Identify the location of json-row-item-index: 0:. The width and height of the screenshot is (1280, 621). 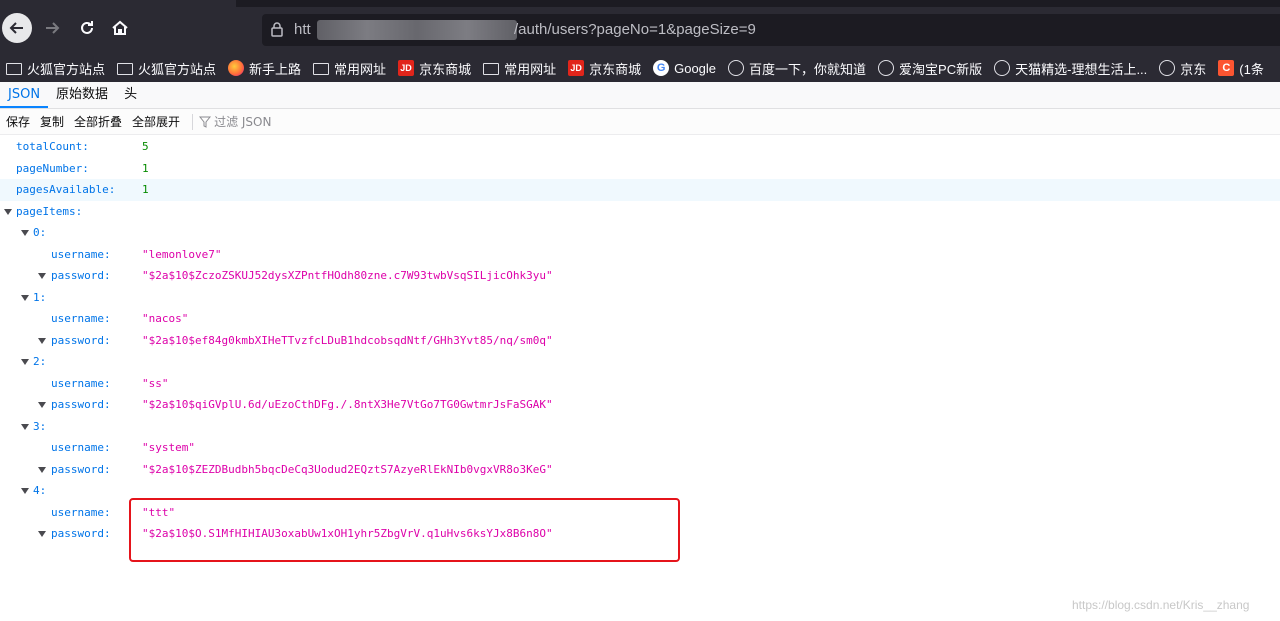
(640, 233).